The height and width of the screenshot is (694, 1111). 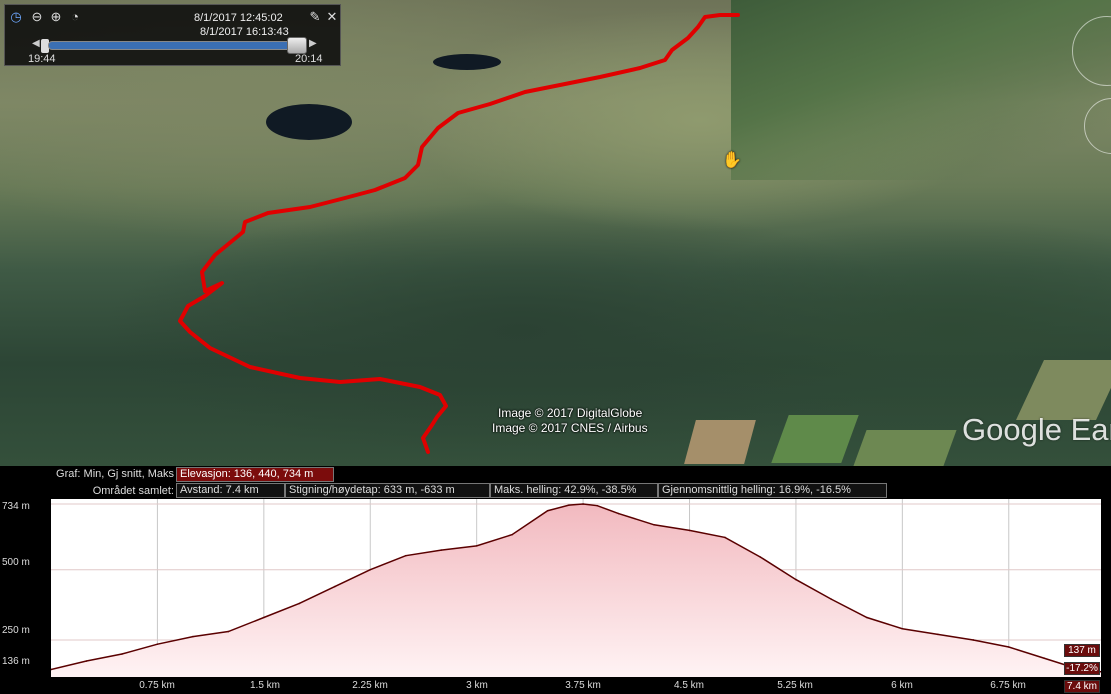 I want to click on x-tick-label: 0.75 km, so click(x=157, y=685).